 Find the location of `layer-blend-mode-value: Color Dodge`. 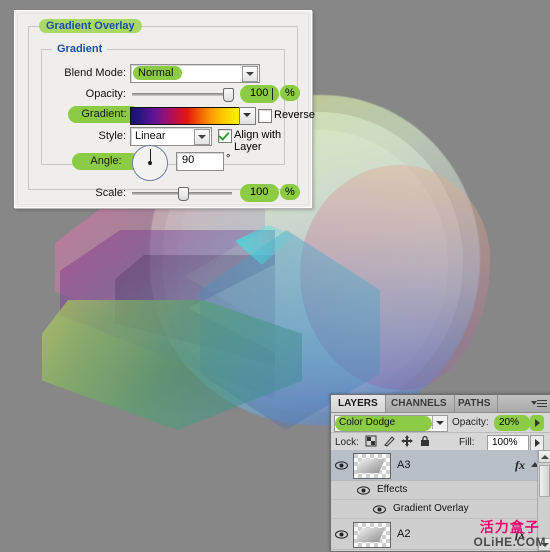

layer-blend-mode-value: Color Dodge is located at coordinates (383, 423).